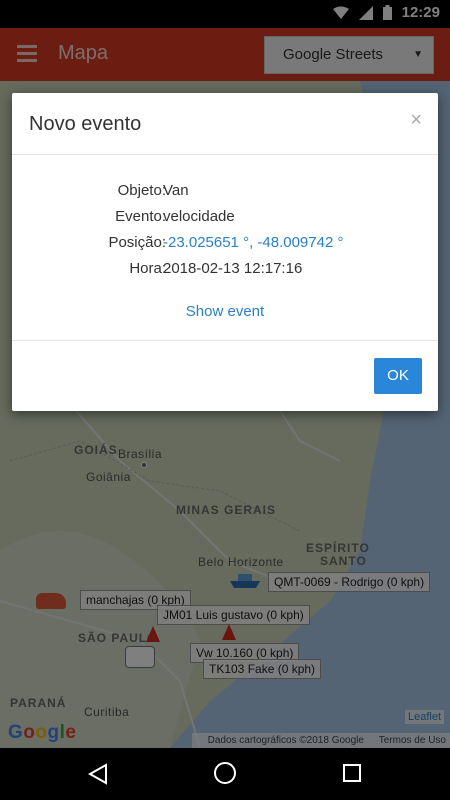 The width and height of the screenshot is (450, 800). I want to click on field-value: velocidade, so click(199, 216).